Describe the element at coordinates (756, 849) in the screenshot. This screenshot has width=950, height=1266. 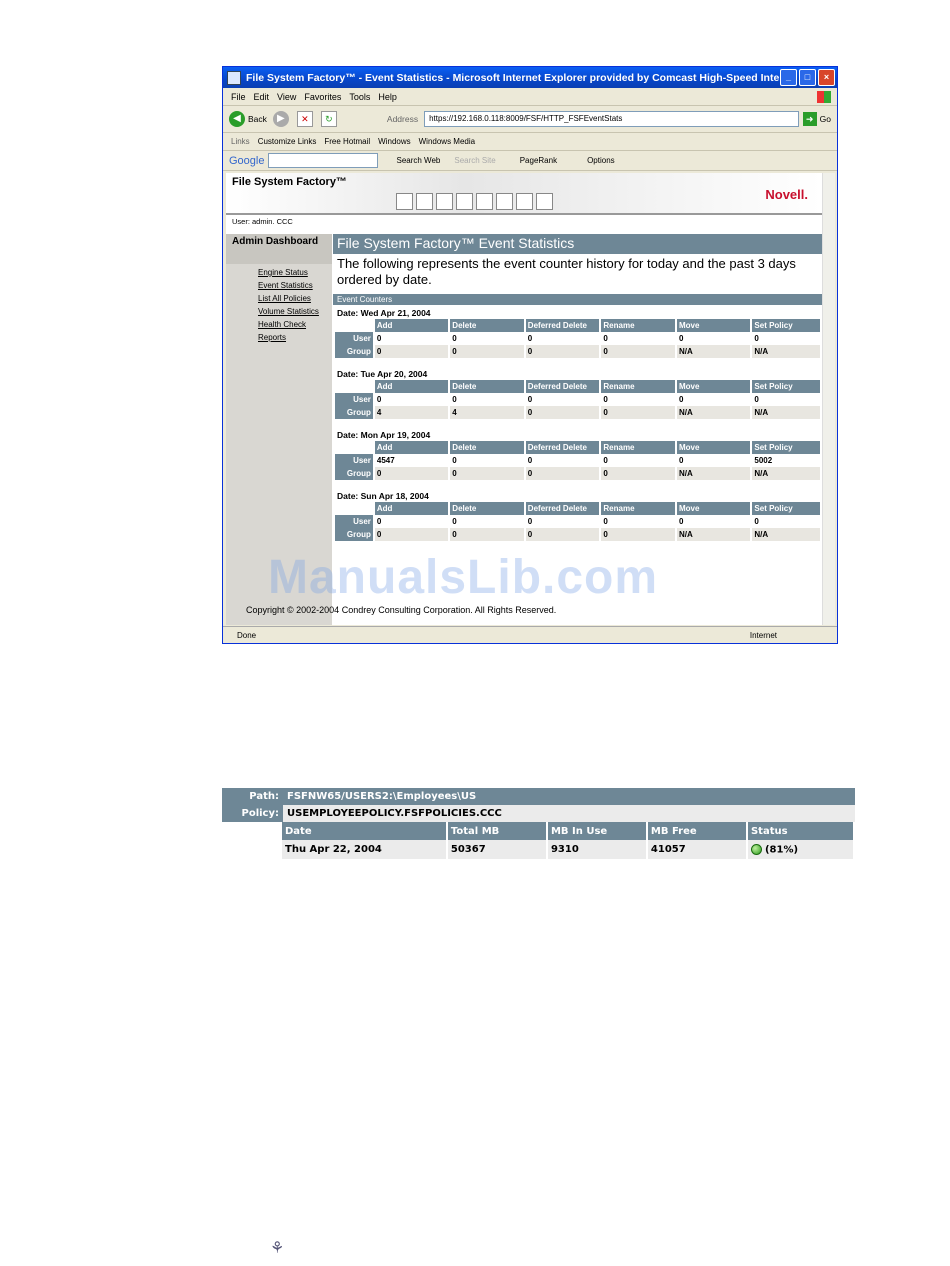
I see `status-green-icon` at that location.